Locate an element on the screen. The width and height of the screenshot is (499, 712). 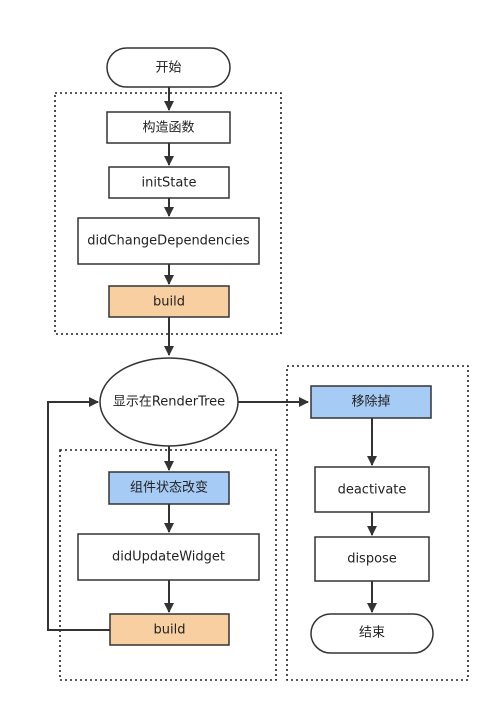
edge-build-loop-to-rendertree is located at coordinates (78, 514).